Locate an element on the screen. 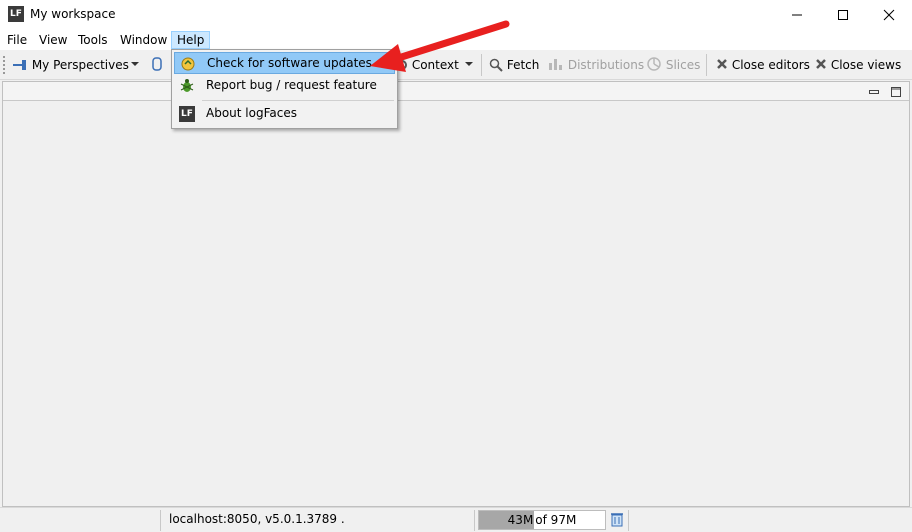  close-editors-label: Close editors is located at coordinates (770, 65).